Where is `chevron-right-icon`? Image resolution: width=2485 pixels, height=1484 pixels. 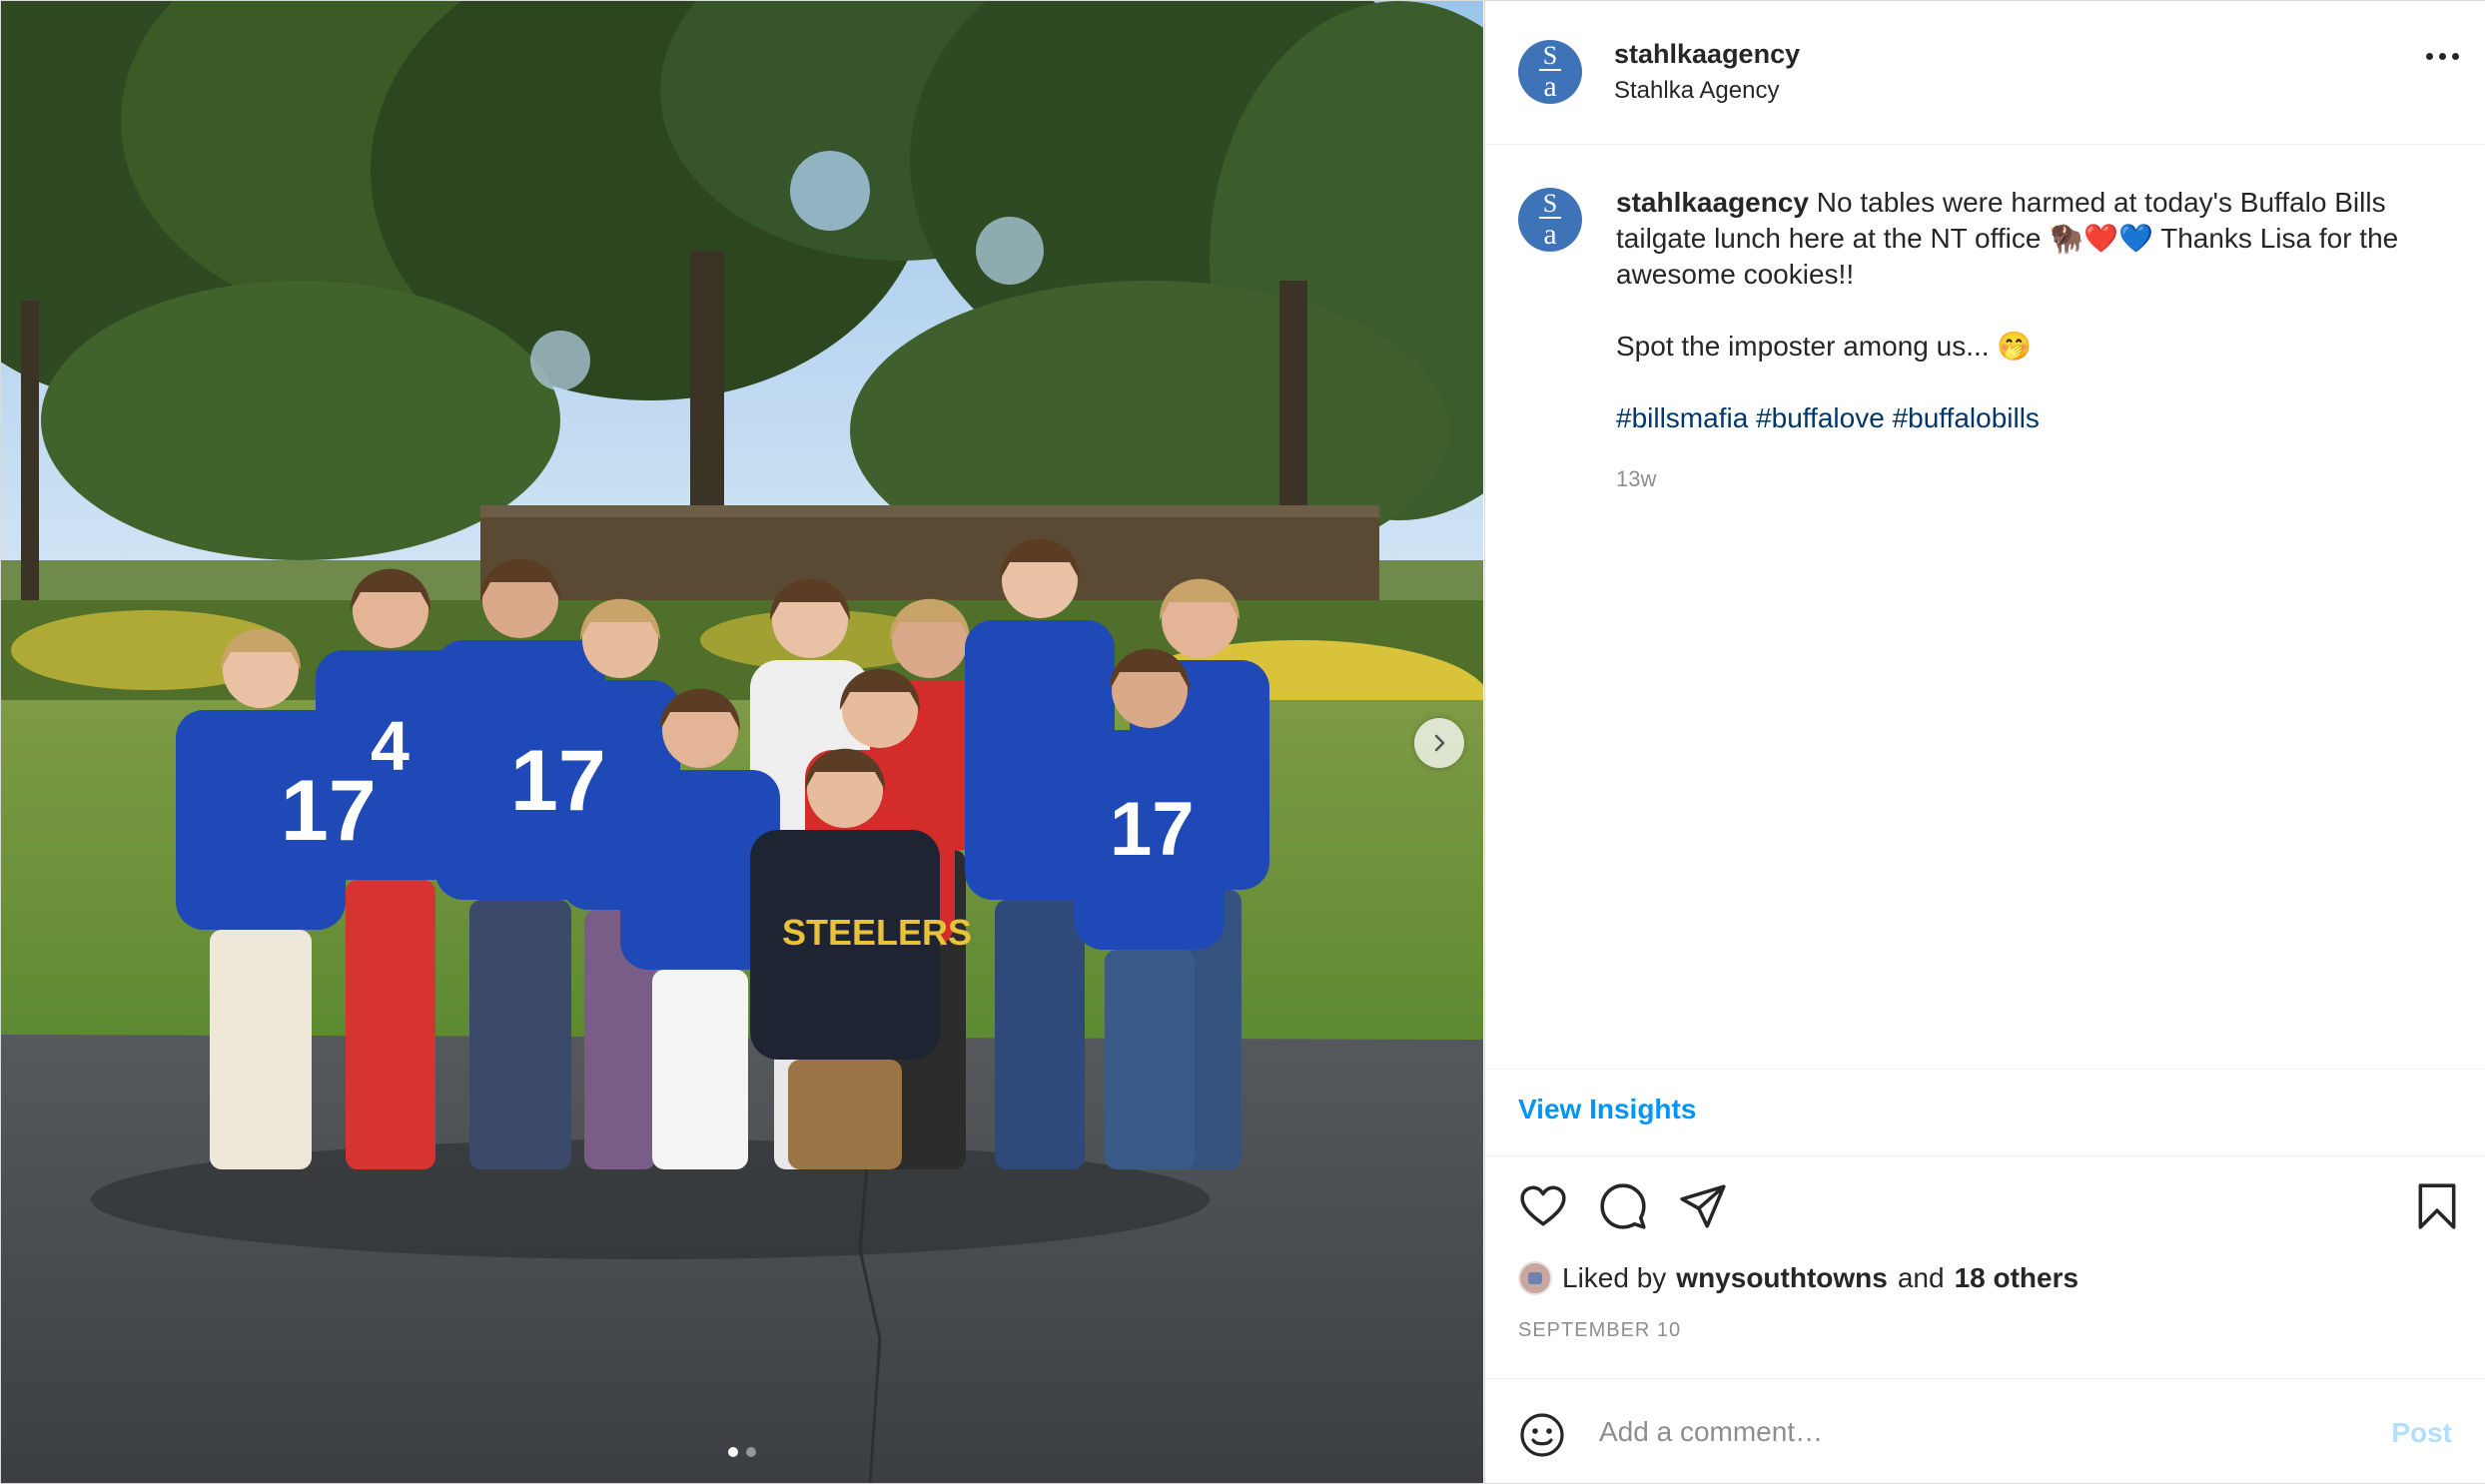
chevron-right-icon is located at coordinates (1439, 743).